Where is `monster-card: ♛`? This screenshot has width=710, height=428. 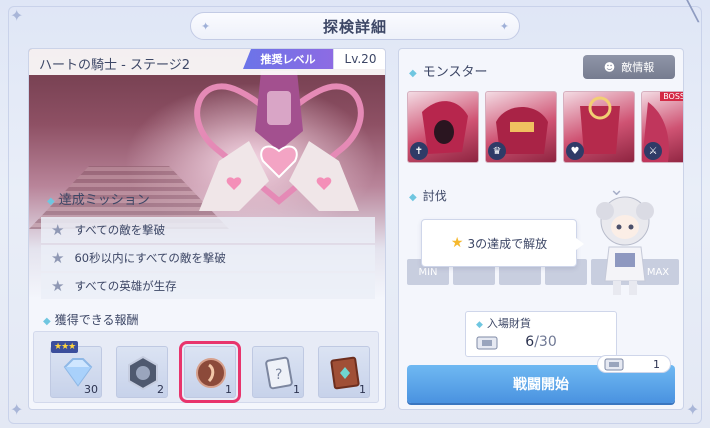
monster-card: ♛ is located at coordinates (521, 127).